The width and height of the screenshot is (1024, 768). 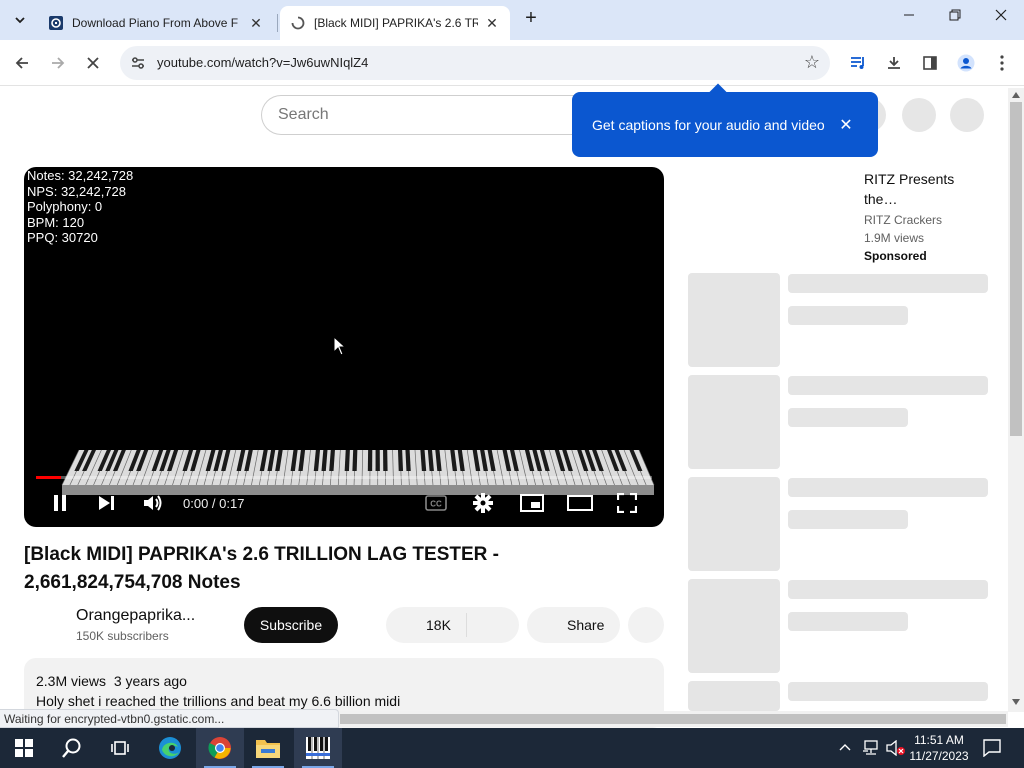 What do you see at coordinates (939, 748) in the screenshot?
I see `taskbar-clock: 11:51 AM 11/27/2023` at bounding box center [939, 748].